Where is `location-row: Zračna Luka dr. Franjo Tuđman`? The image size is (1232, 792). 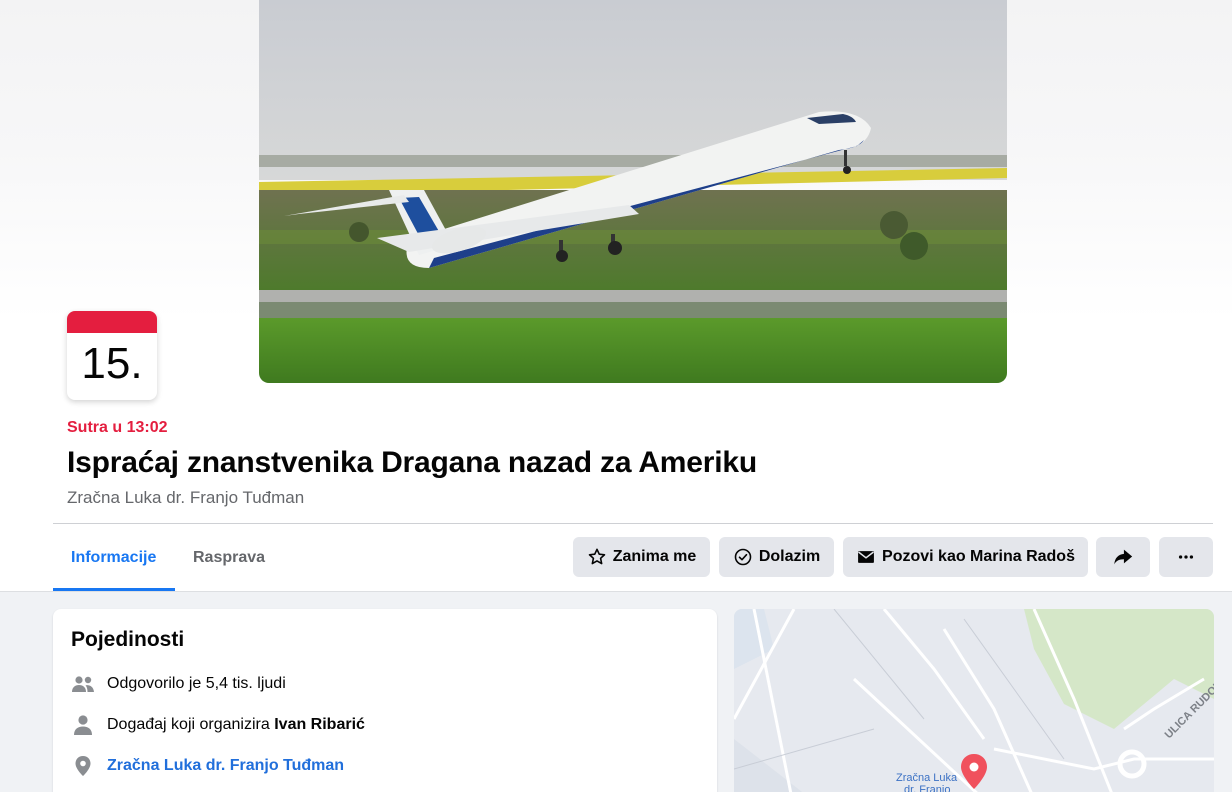 location-row: Zračna Luka dr. Franjo Tuđman is located at coordinates (207, 766).